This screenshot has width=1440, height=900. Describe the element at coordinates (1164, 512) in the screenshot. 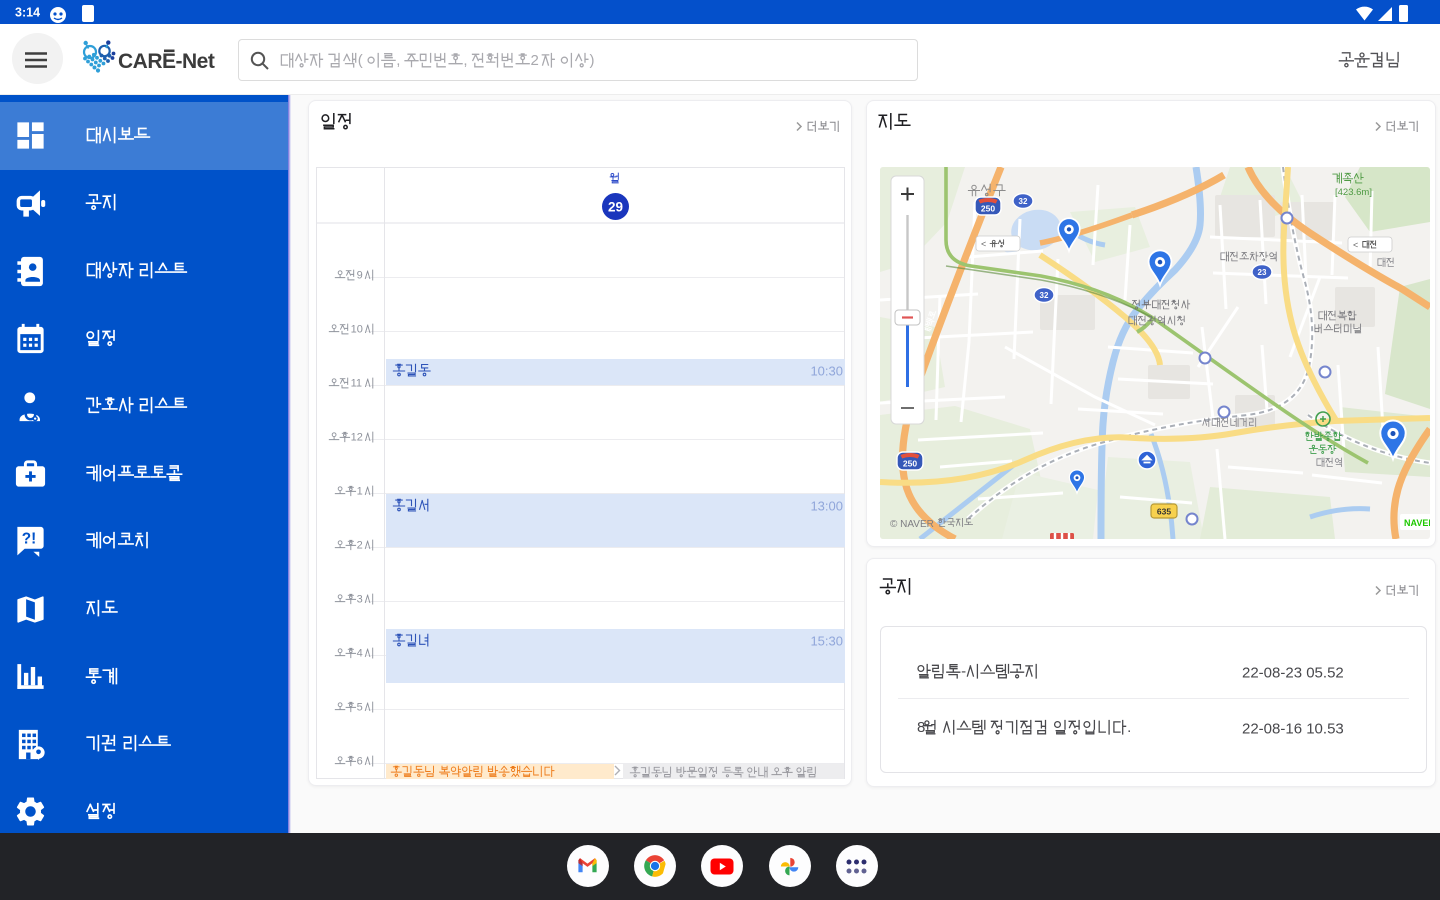

I see `svg-text: 635` at that location.